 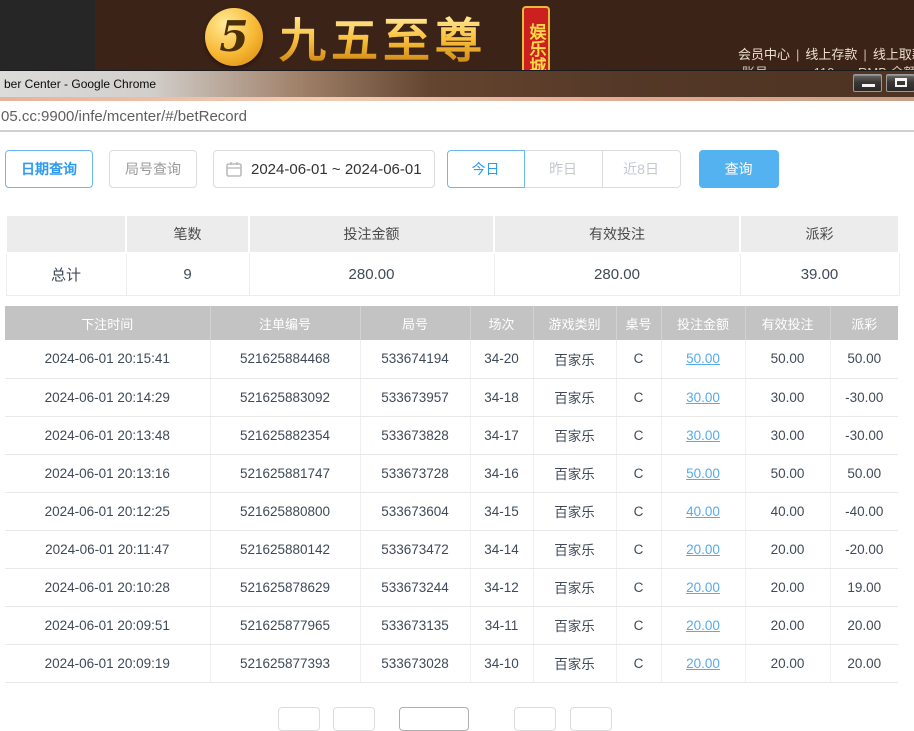 I want to click on round-query-tab: 局号查询, so click(x=153, y=169).